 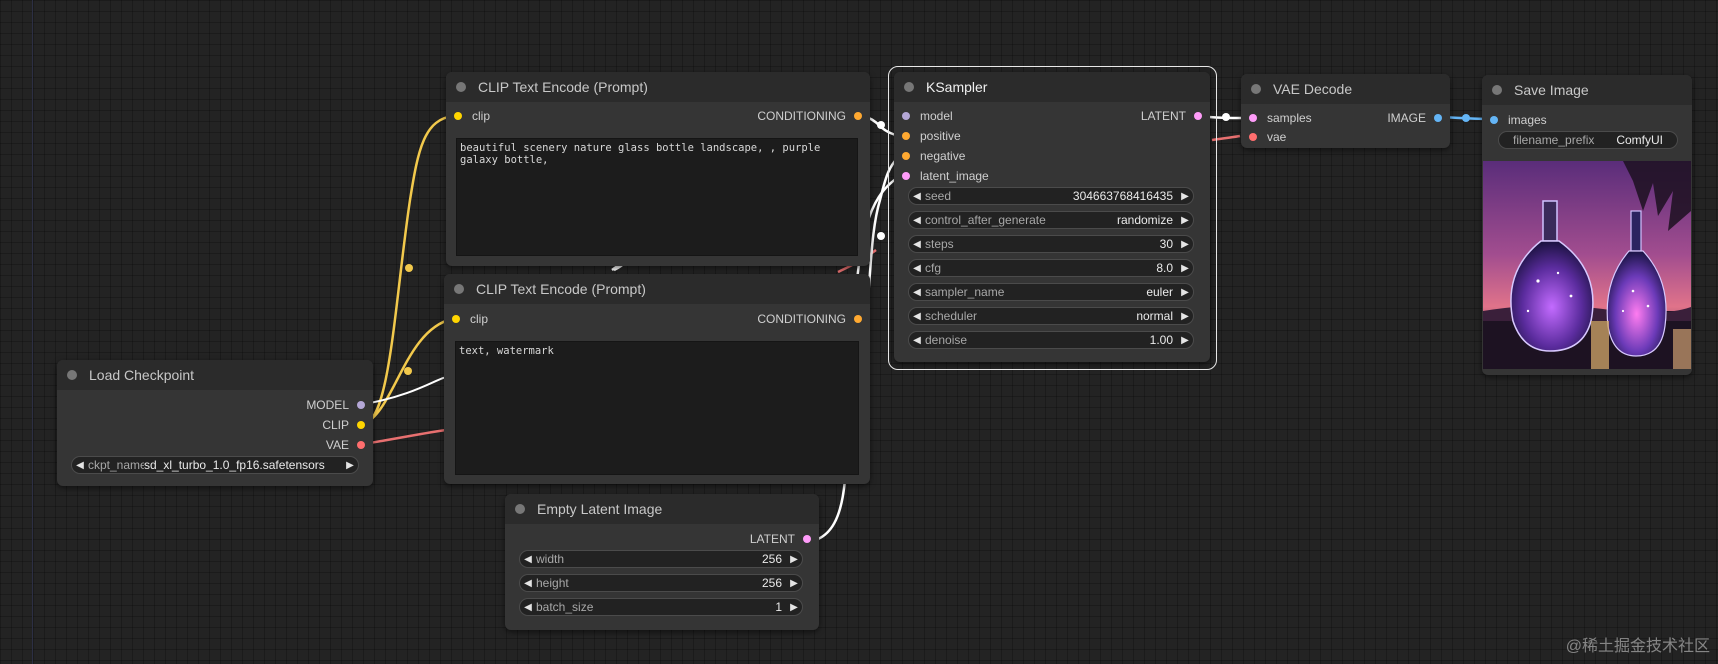 What do you see at coordinates (662, 509) in the screenshot?
I see `node-title-bar: Empty Latent Image` at bounding box center [662, 509].